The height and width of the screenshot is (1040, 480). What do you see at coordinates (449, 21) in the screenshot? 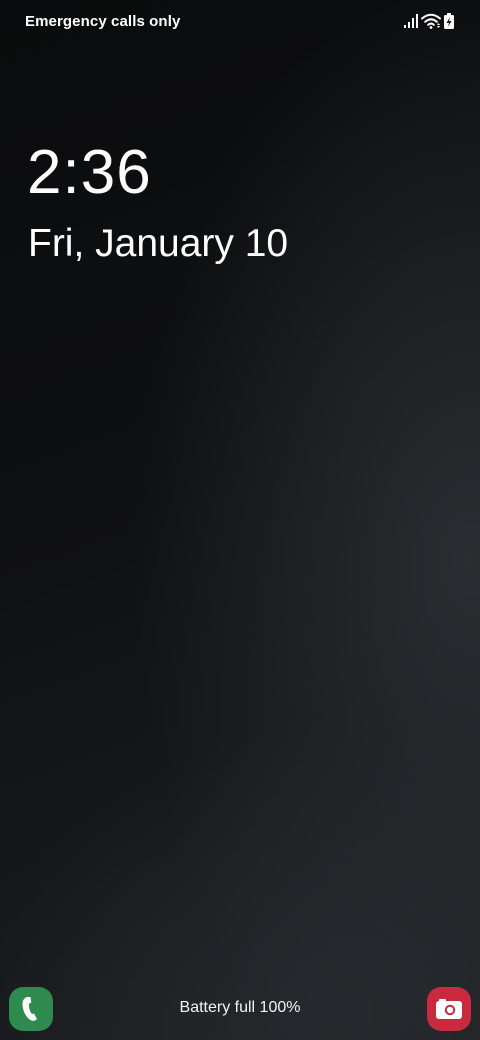
I see `battery-charging-icon` at bounding box center [449, 21].